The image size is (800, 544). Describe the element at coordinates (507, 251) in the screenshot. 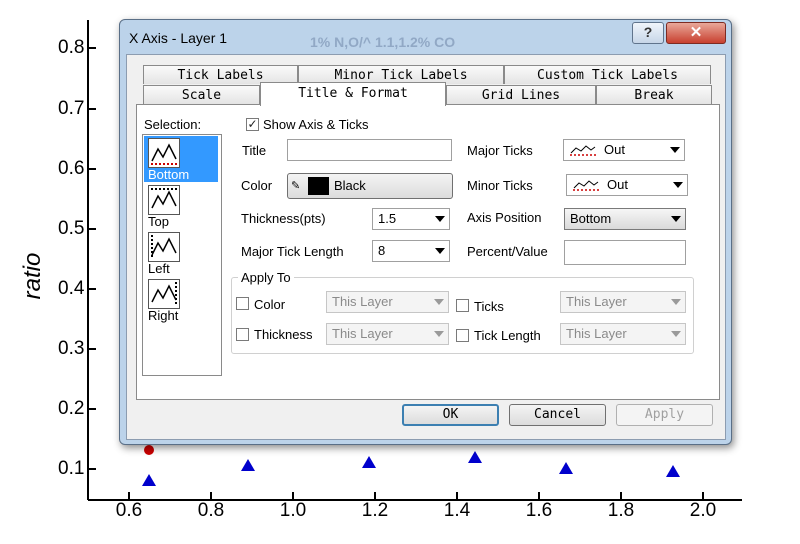

I see `percent-value-label: Percent/Value` at that location.